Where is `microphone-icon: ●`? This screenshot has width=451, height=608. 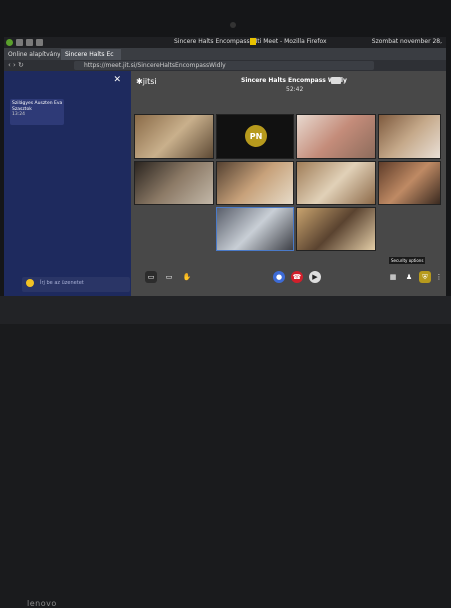
microphone-icon: ● is located at coordinates (279, 277).